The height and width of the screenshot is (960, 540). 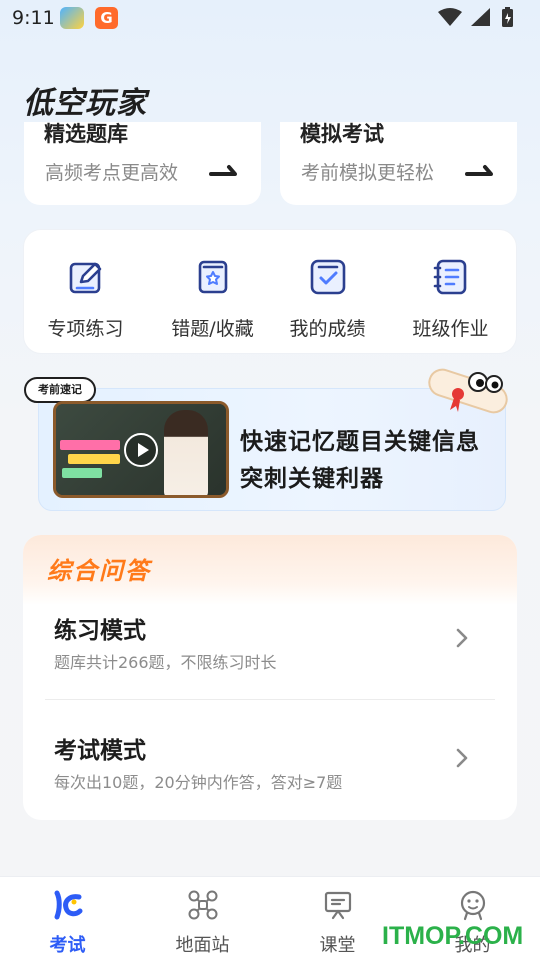 I want to click on presentation-icon, so click(x=337, y=905).